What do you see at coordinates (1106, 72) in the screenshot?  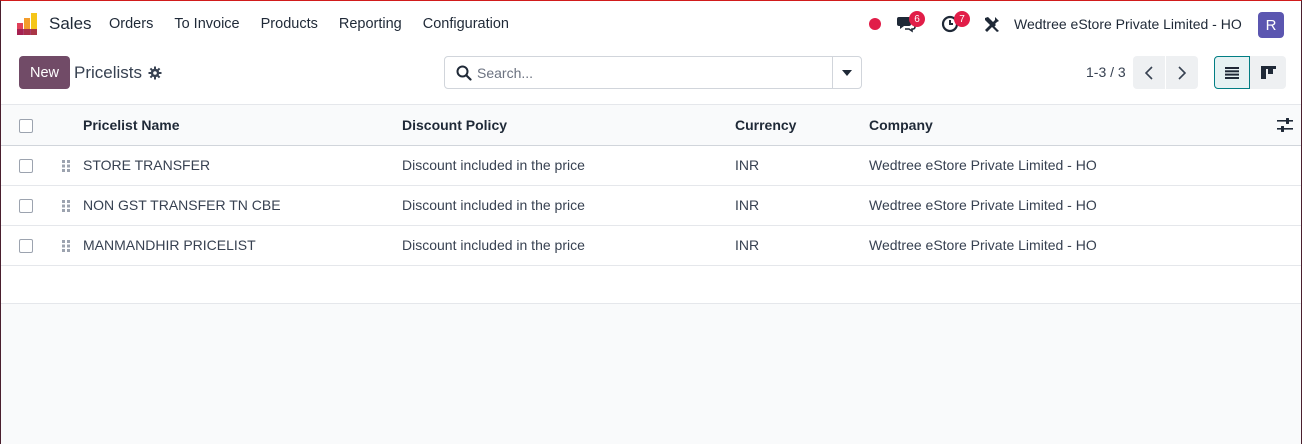 I see `pager-value: 1-3 / 3` at bounding box center [1106, 72].